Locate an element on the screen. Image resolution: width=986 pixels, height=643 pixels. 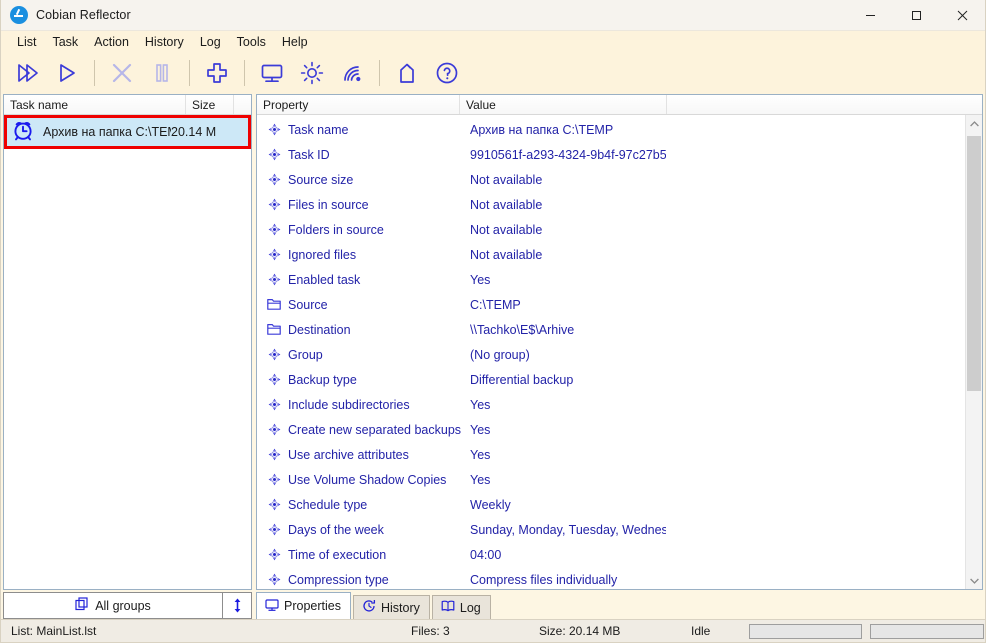
tab-log: Log is located at coordinates (461, 607).